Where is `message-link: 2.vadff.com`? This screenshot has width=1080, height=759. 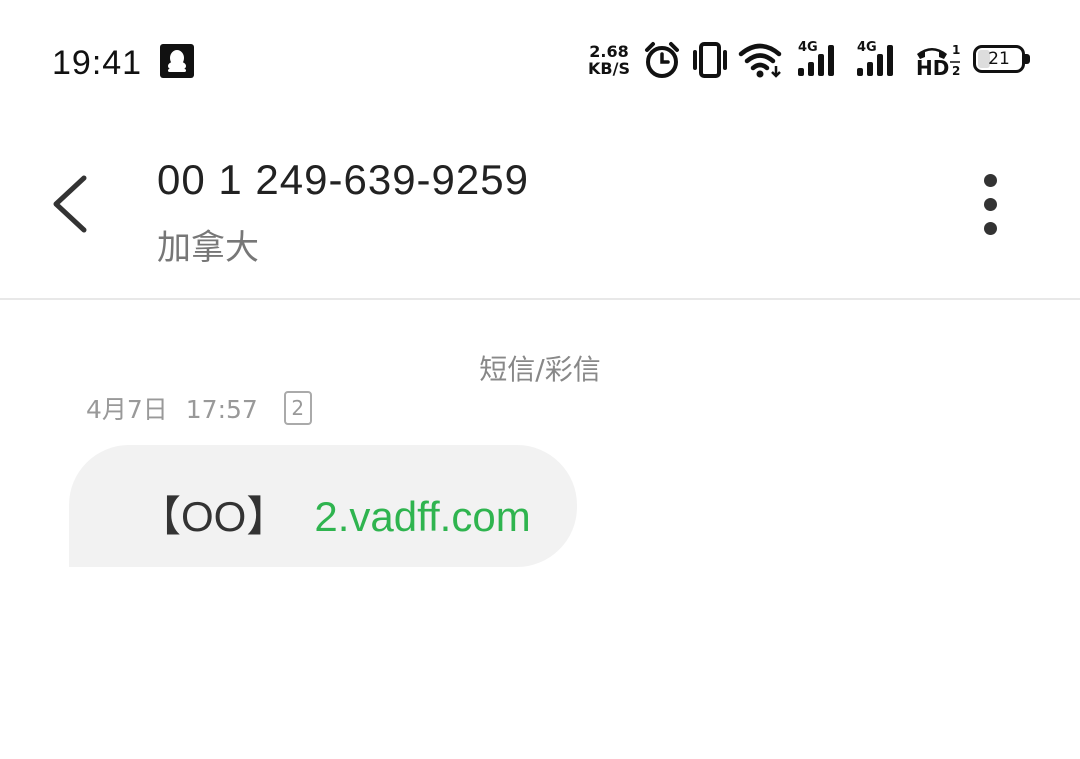
message-link: 2.vadff.com is located at coordinates (422, 516).